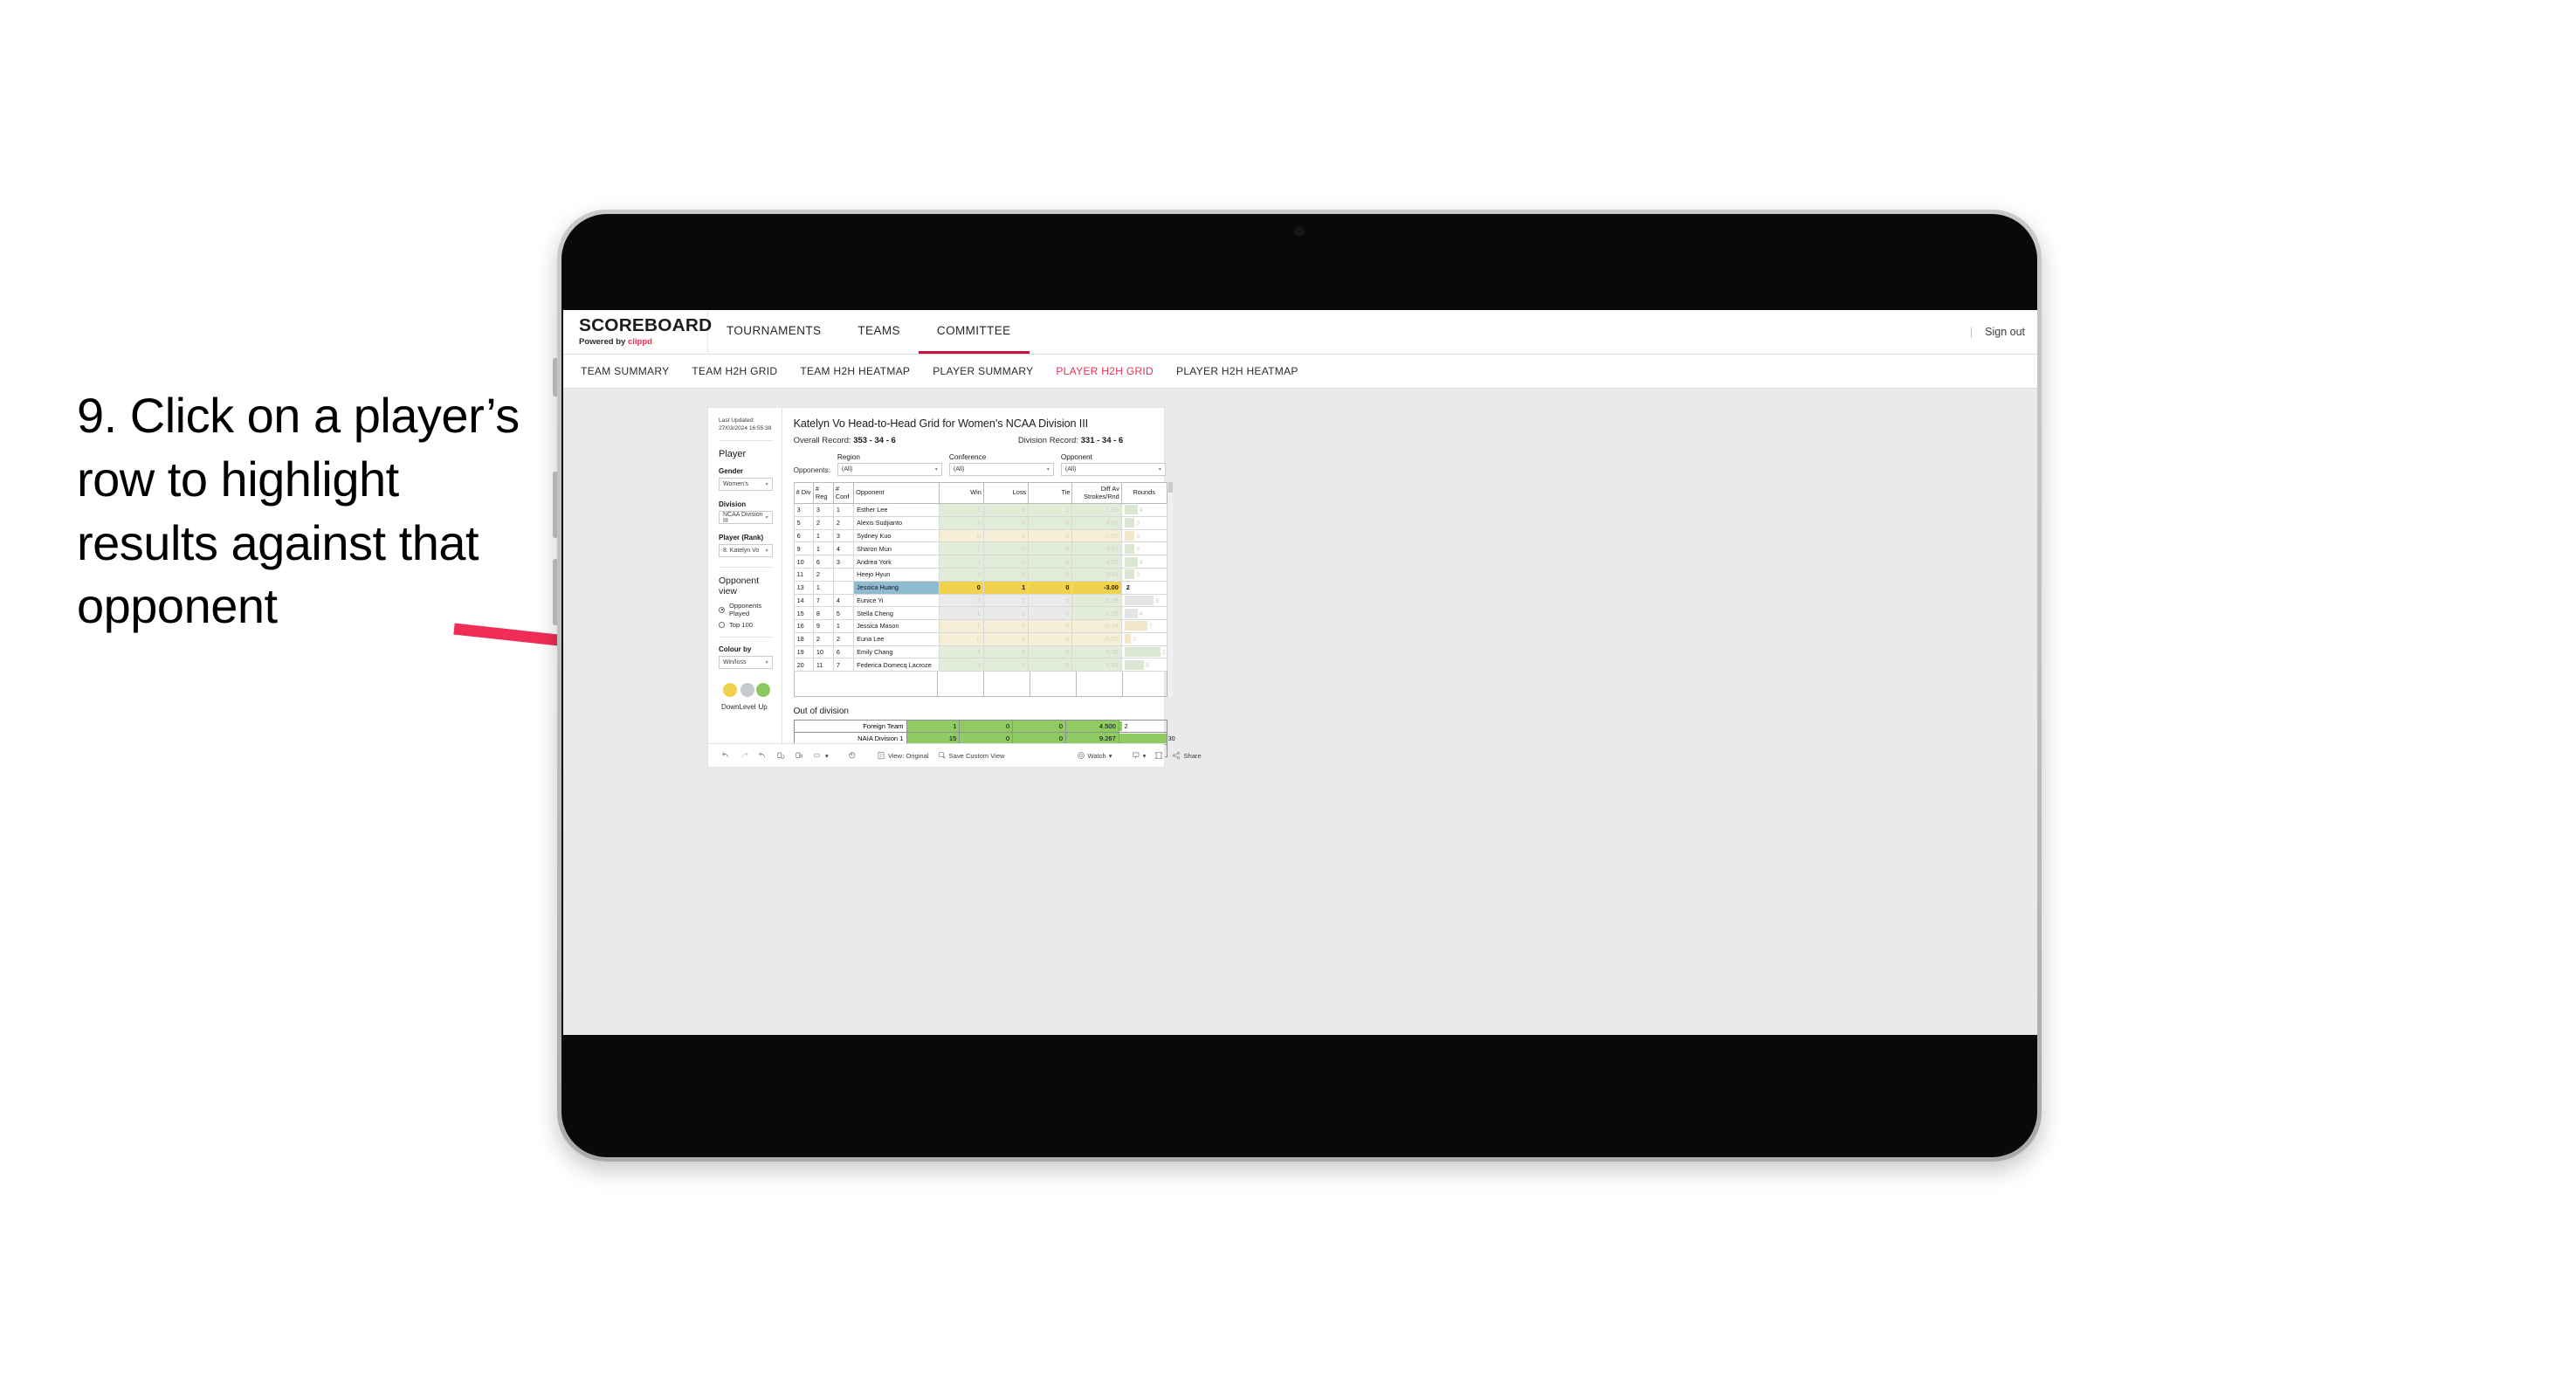  What do you see at coordinates (639, 342) in the screenshot?
I see `brand-clippd: clippd` at bounding box center [639, 342].